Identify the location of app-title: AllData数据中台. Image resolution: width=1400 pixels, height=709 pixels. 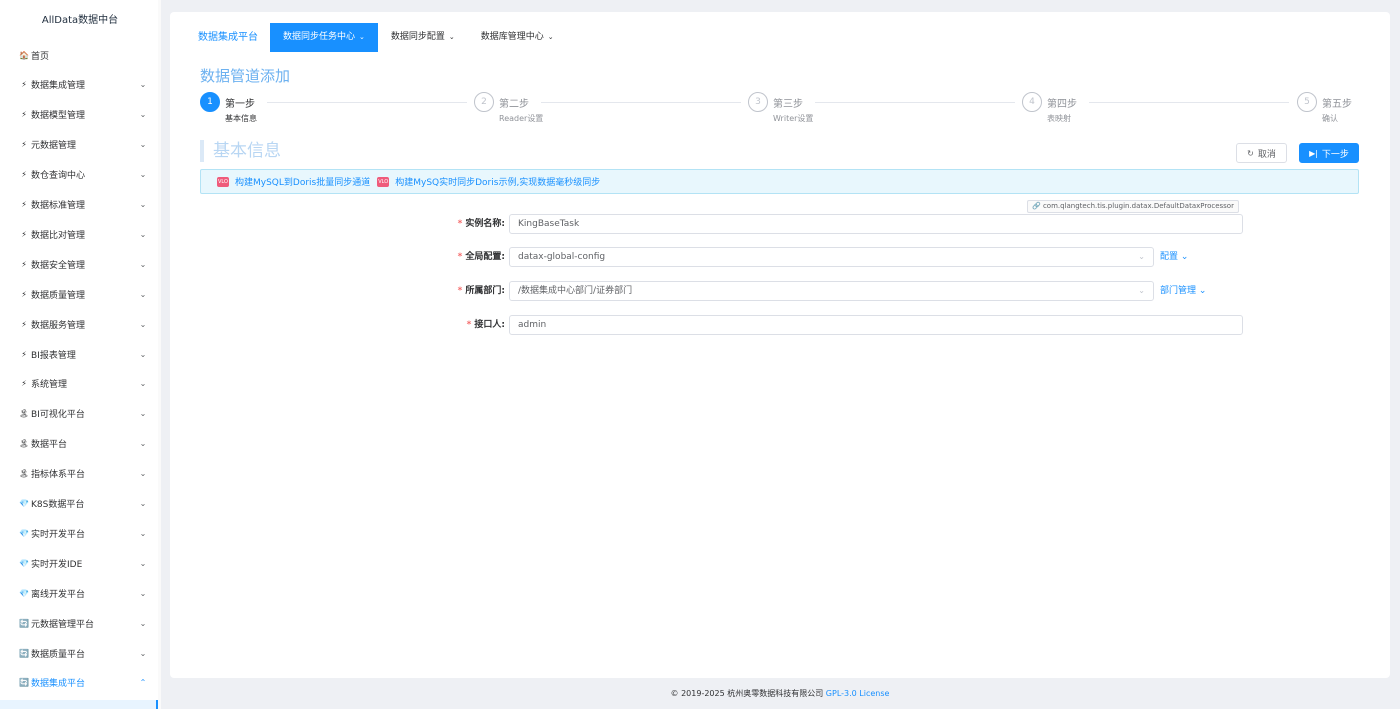
(80, 20).